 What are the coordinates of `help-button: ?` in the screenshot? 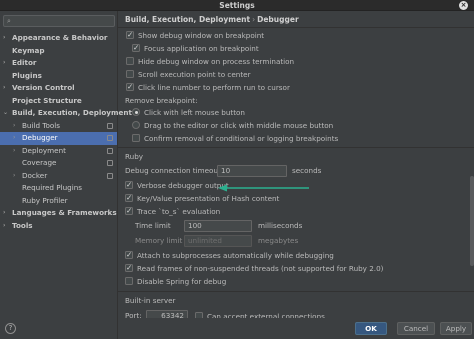 It's located at (10, 328).